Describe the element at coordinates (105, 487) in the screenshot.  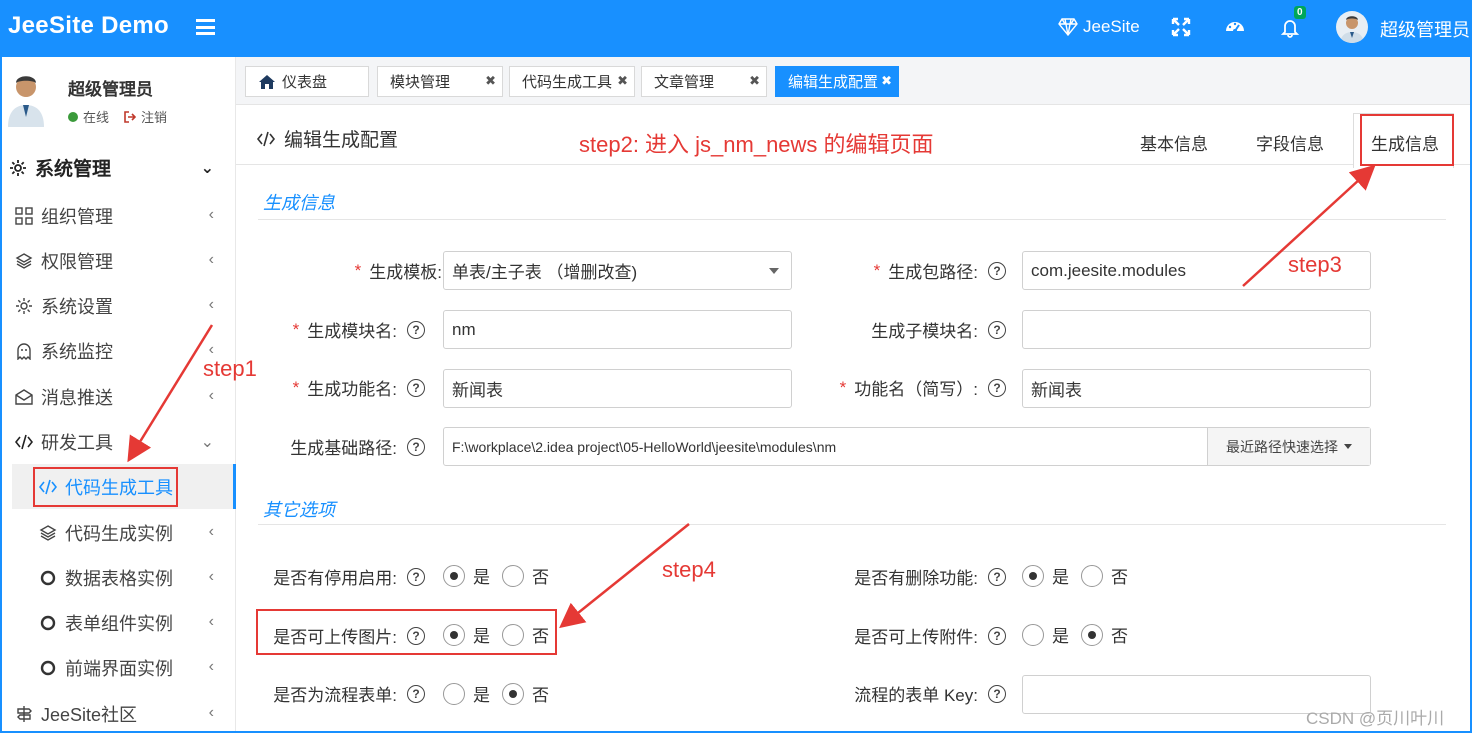
I see `annotation-box-step1` at that location.